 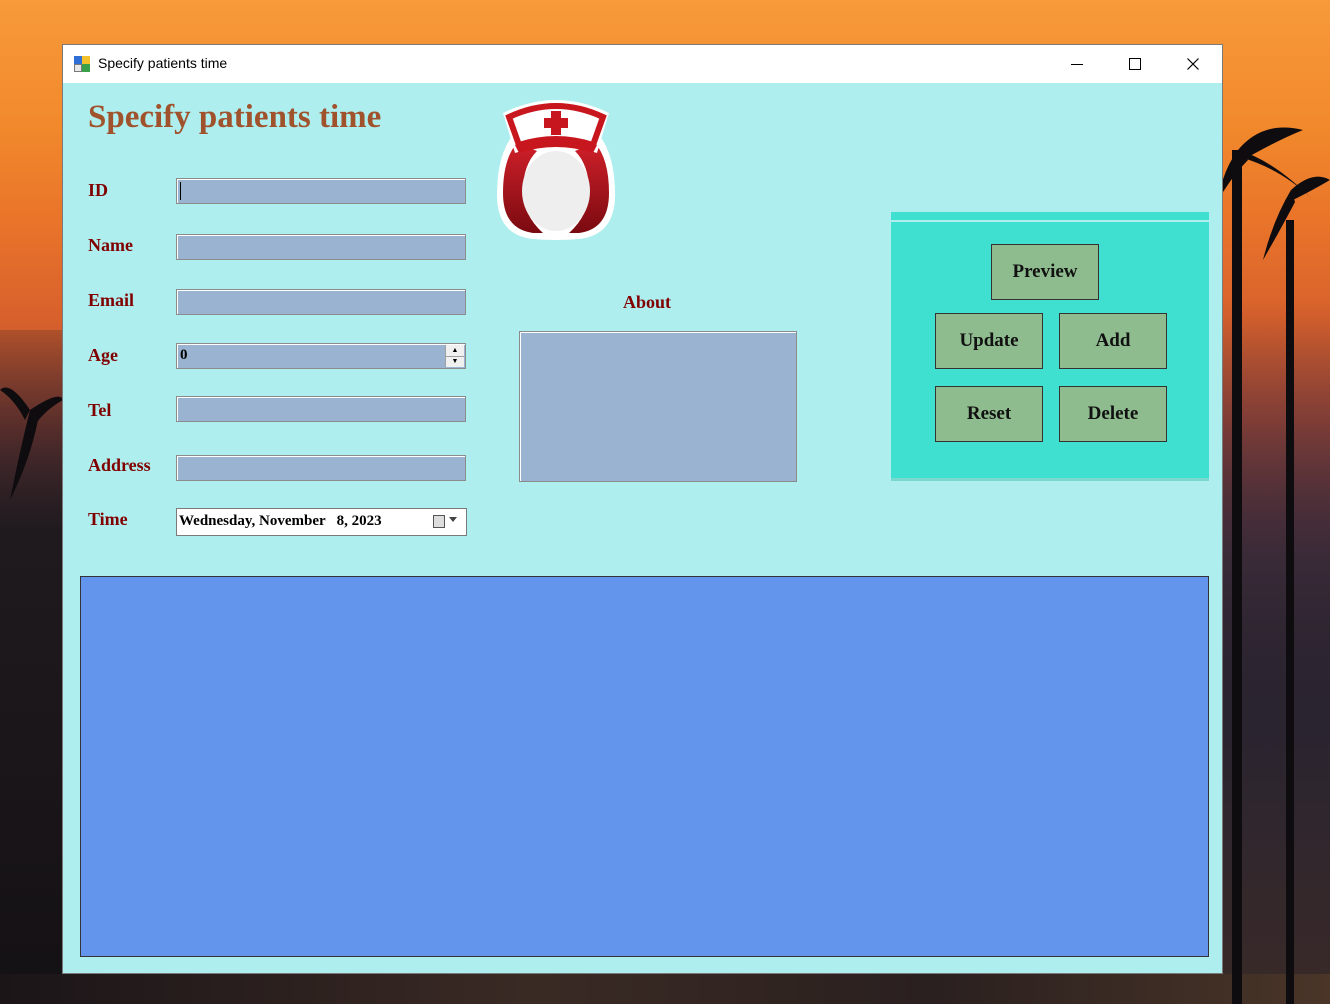 What do you see at coordinates (100, 410) in the screenshot?
I see `label-tel: Tel` at bounding box center [100, 410].